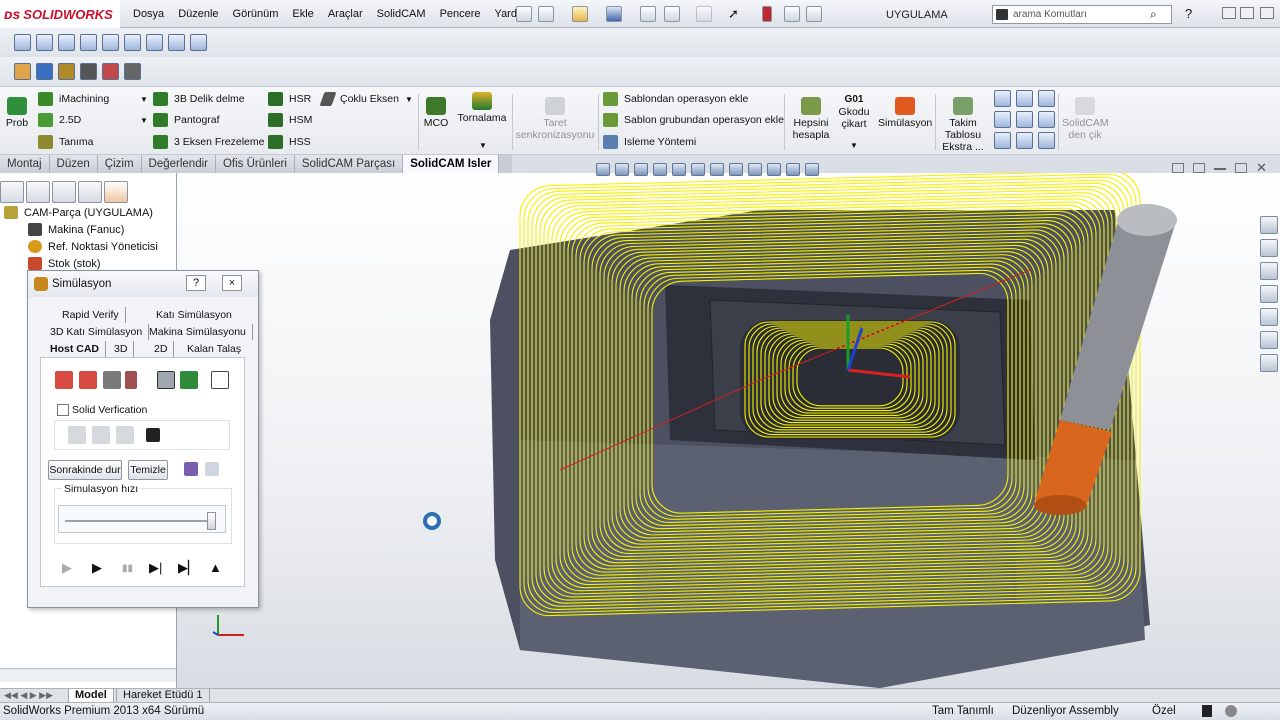  I want to click on 3d-view-icon, so click(112, 380).